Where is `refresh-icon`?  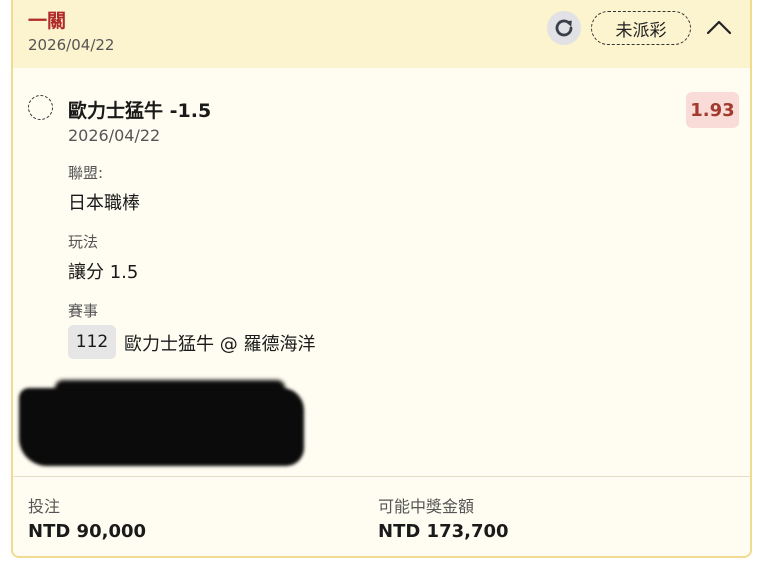
refresh-icon is located at coordinates (564, 28).